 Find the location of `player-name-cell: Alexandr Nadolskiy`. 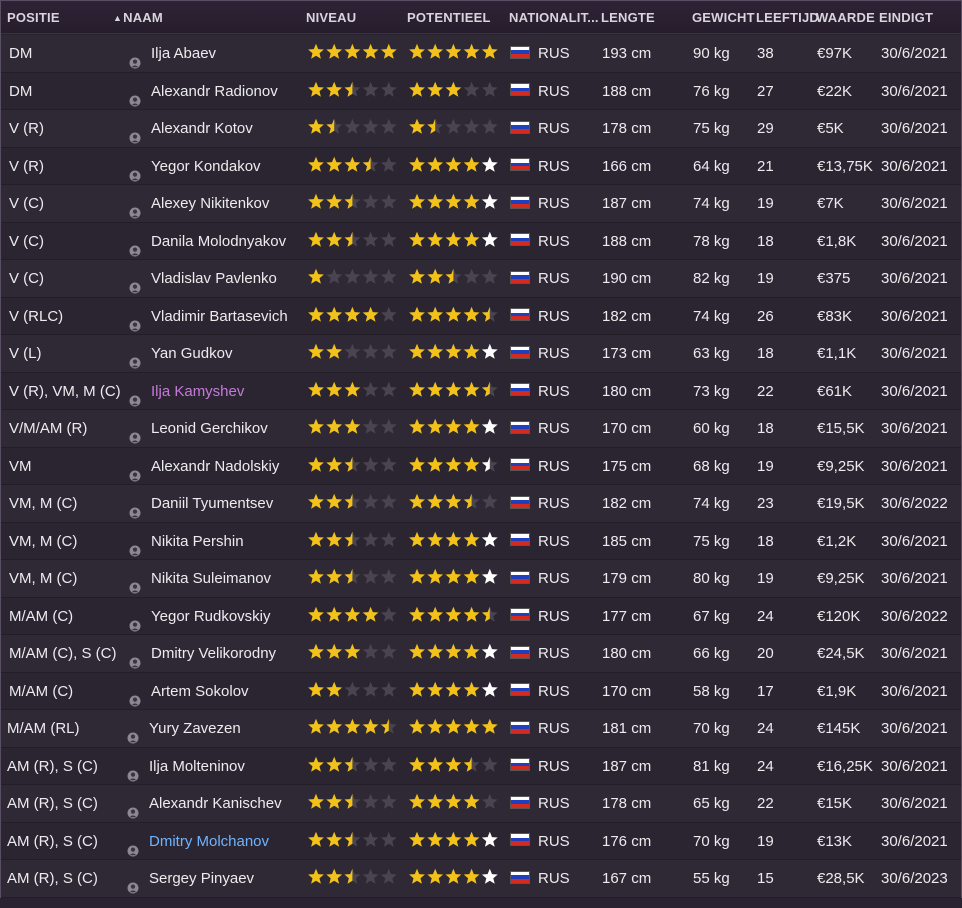

player-name-cell: Alexandr Nadolskiy is located at coordinates (204, 466).